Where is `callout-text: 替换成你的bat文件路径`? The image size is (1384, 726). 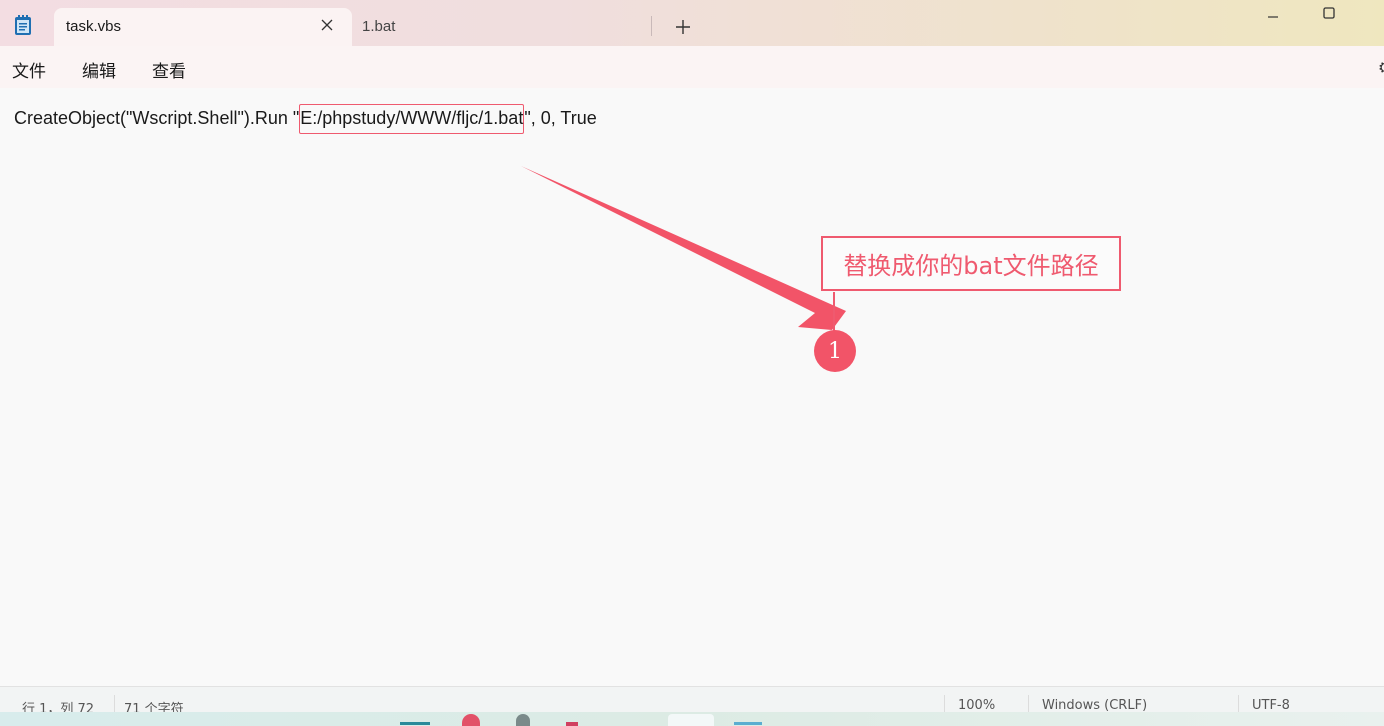
callout-text: 替换成你的bat文件路径 is located at coordinates (971, 266).